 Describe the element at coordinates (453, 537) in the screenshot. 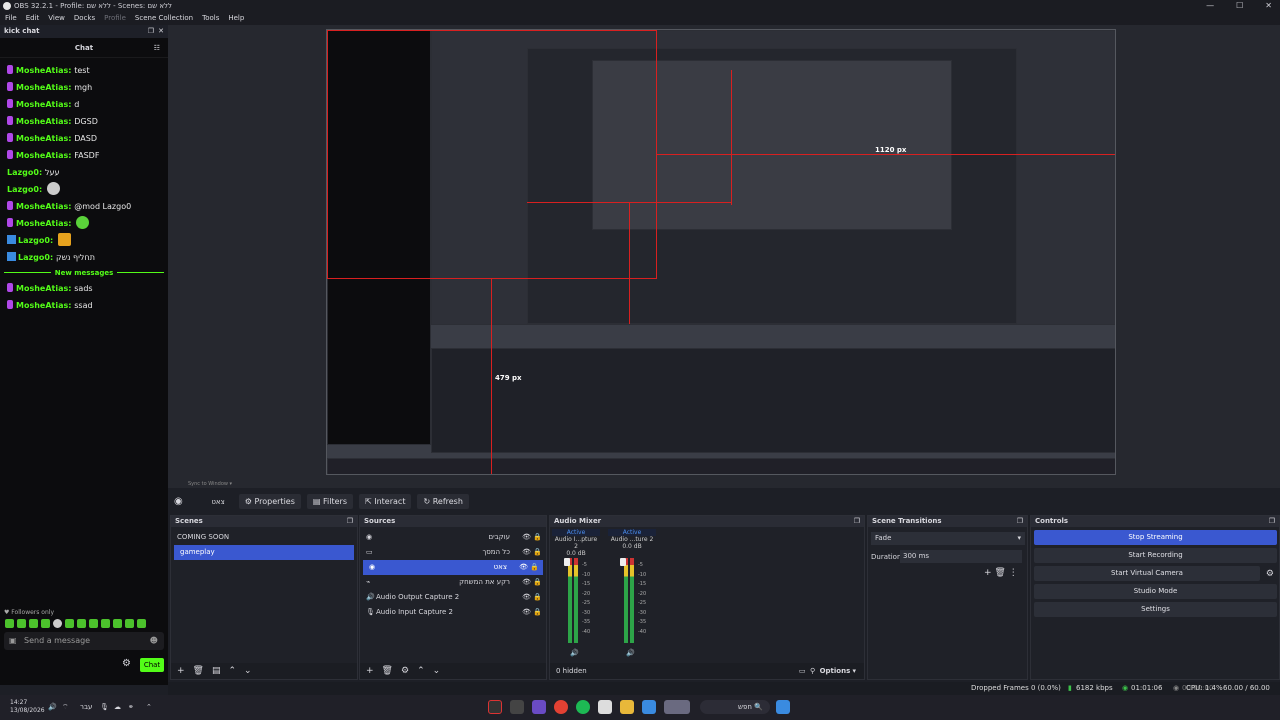

I see `source-item: ◉ עוקבים 👁 🔒` at that location.